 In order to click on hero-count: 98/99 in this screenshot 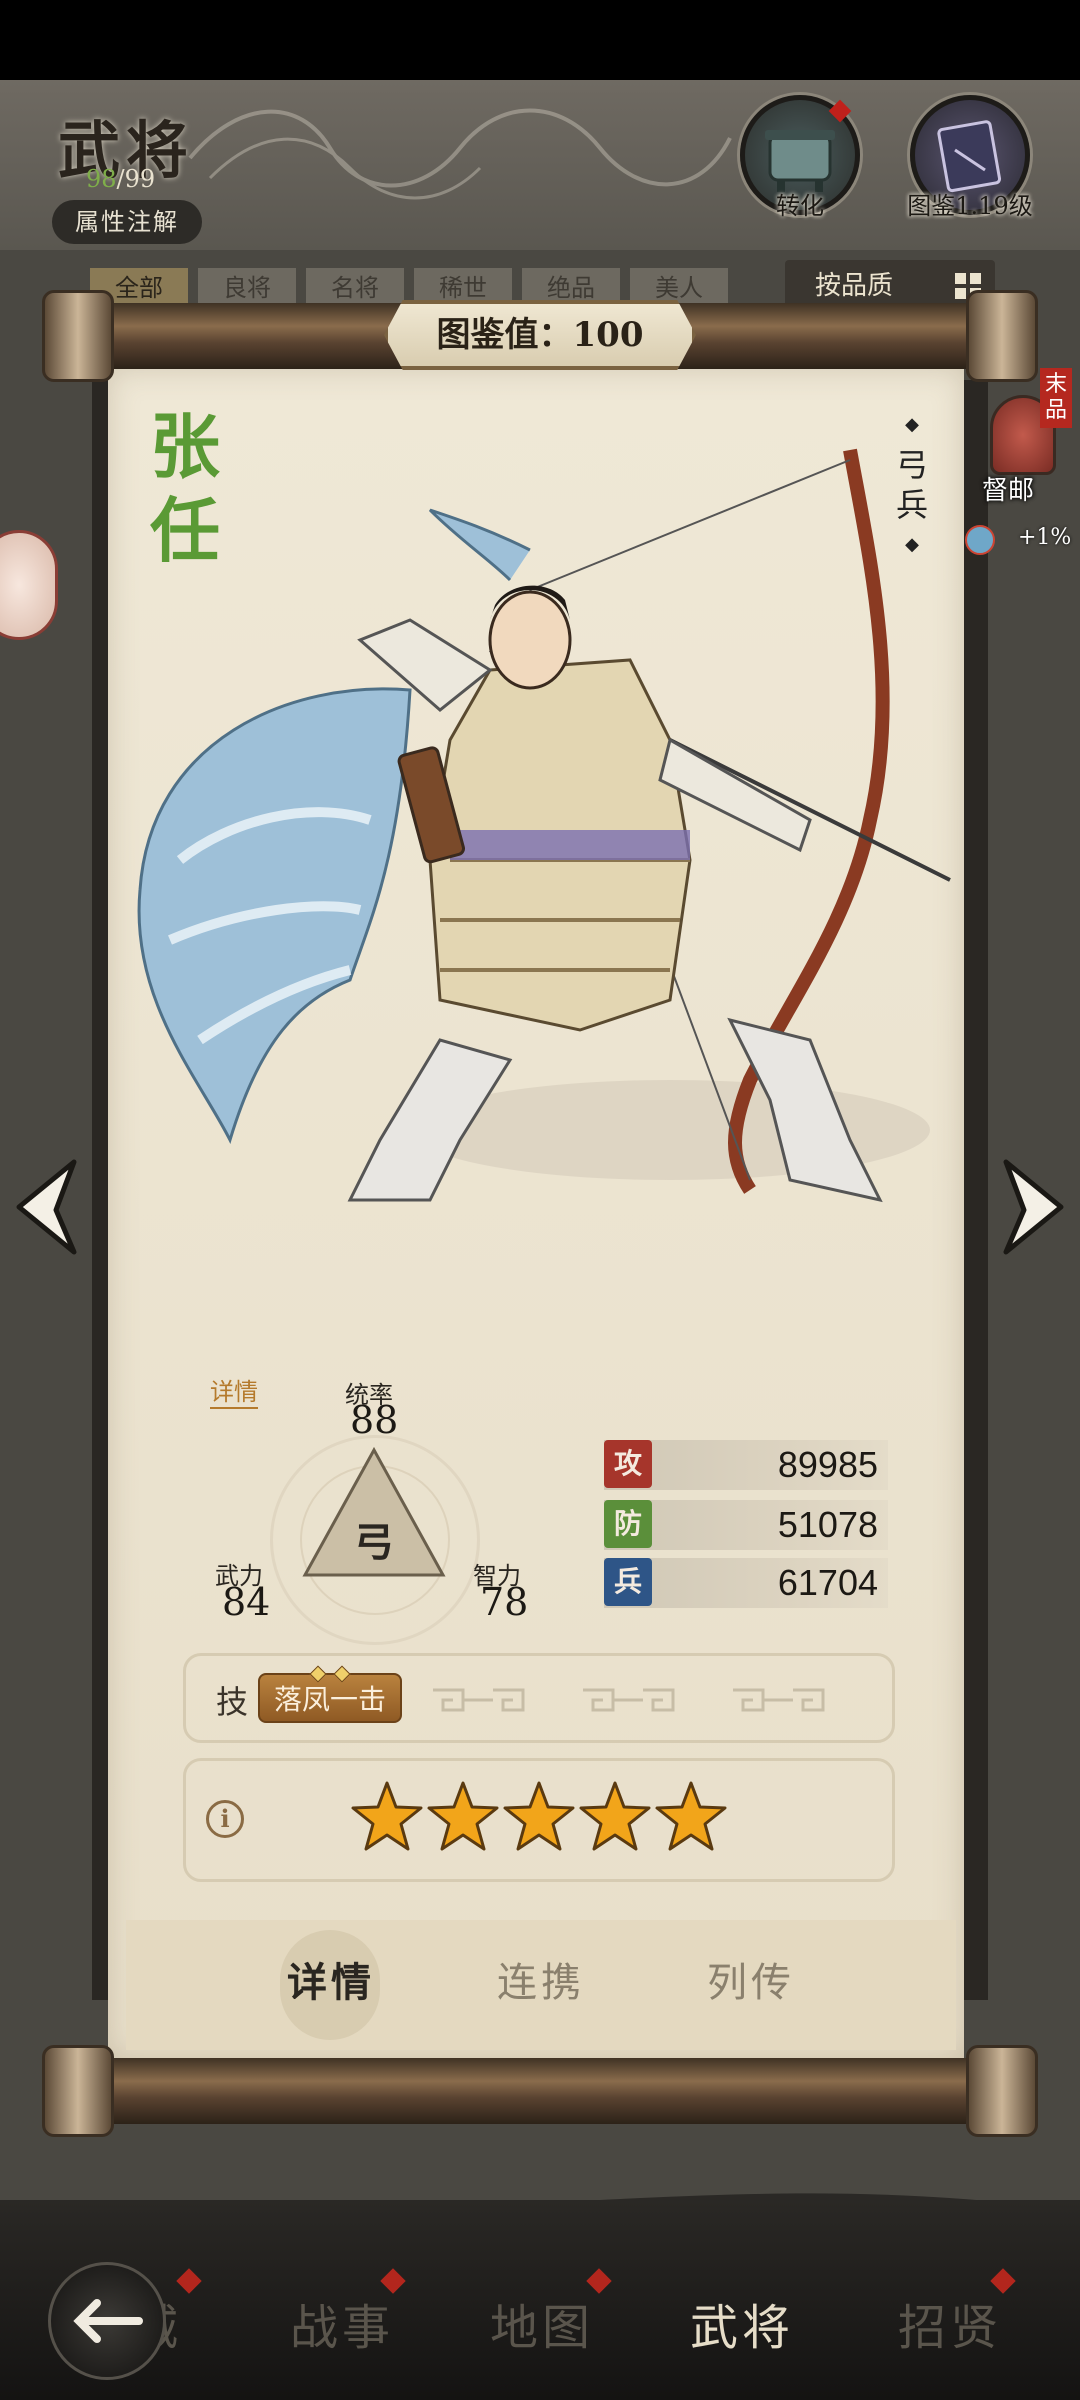, I will do `click(120, 179)`.